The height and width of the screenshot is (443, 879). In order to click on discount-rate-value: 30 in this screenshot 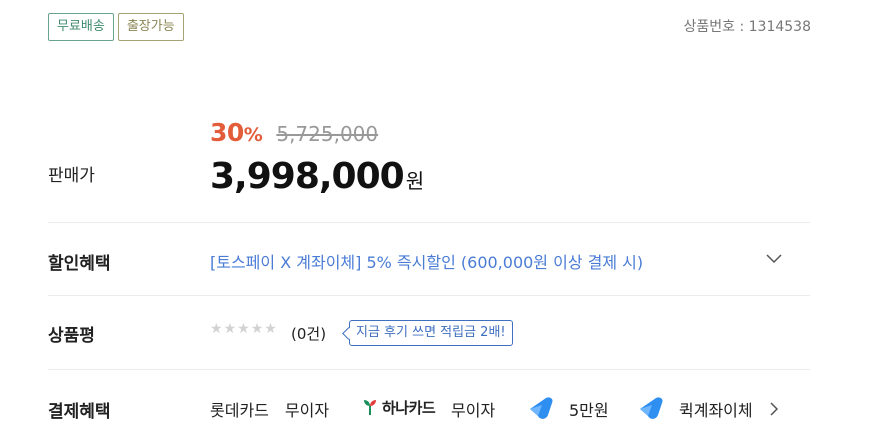, I will do `click(227, 132)`.